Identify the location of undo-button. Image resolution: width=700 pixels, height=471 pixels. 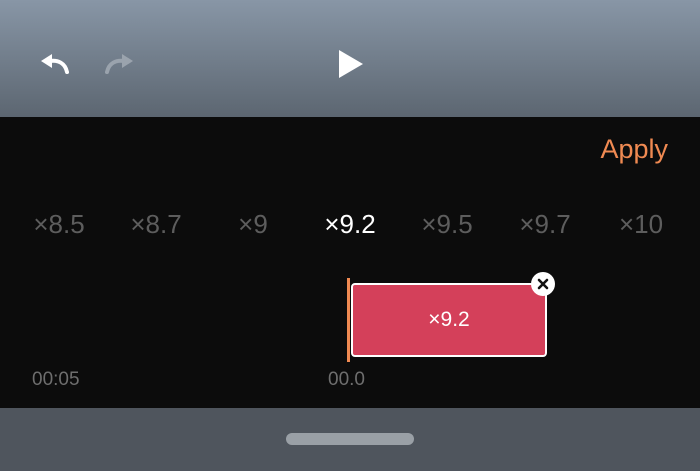
(54, 64).